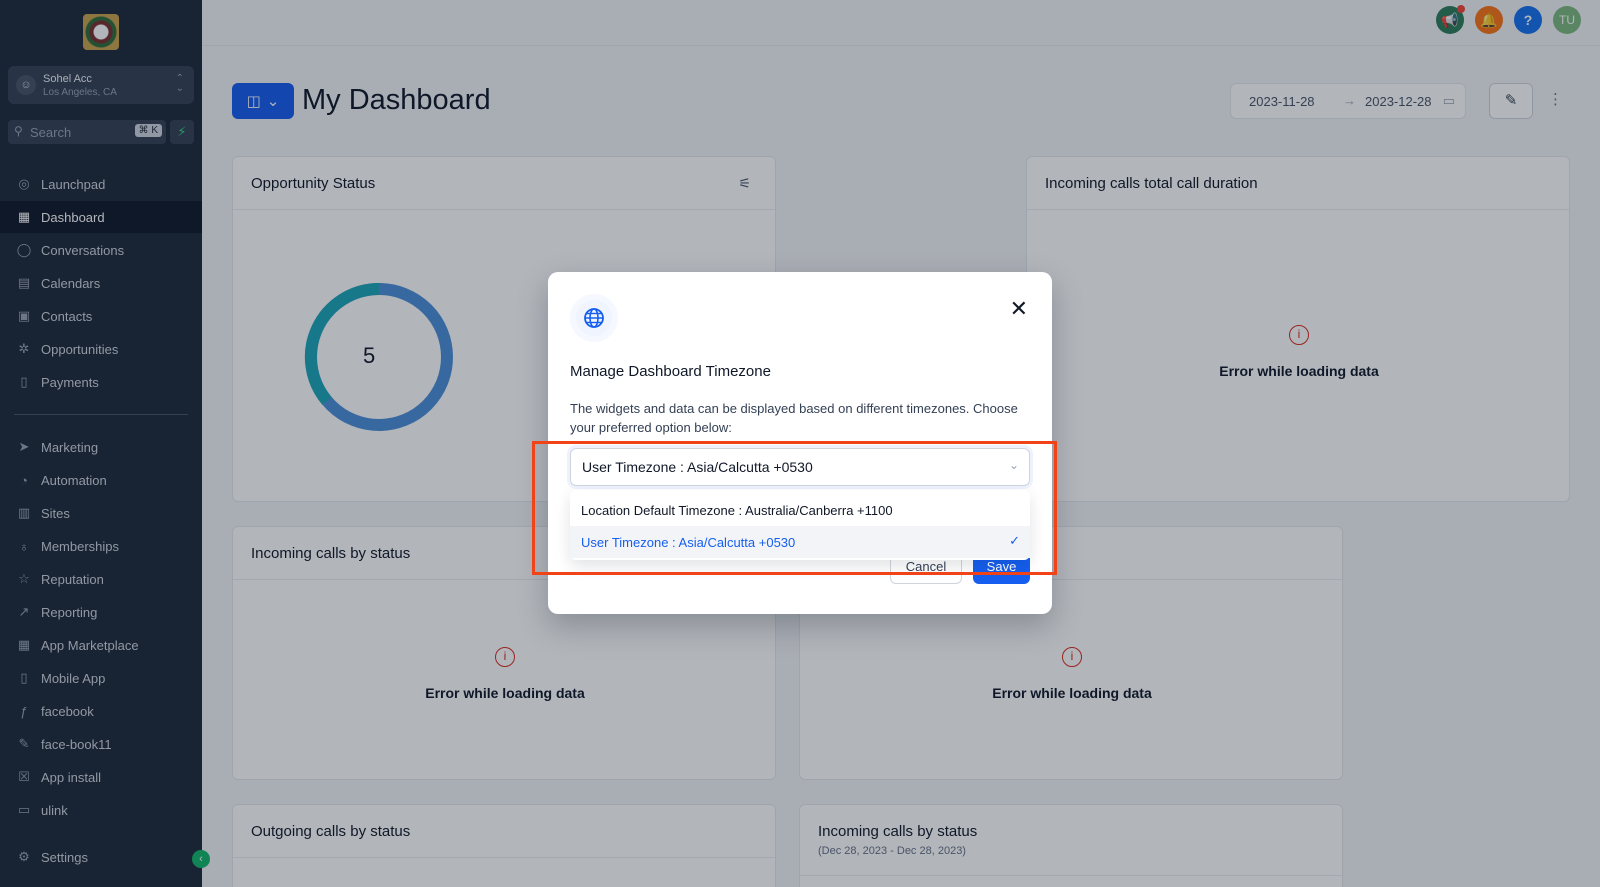  I want to click on timezone-select: User Timezone : Asia/Calcutta +0530 ⌄, so click(800, 467).